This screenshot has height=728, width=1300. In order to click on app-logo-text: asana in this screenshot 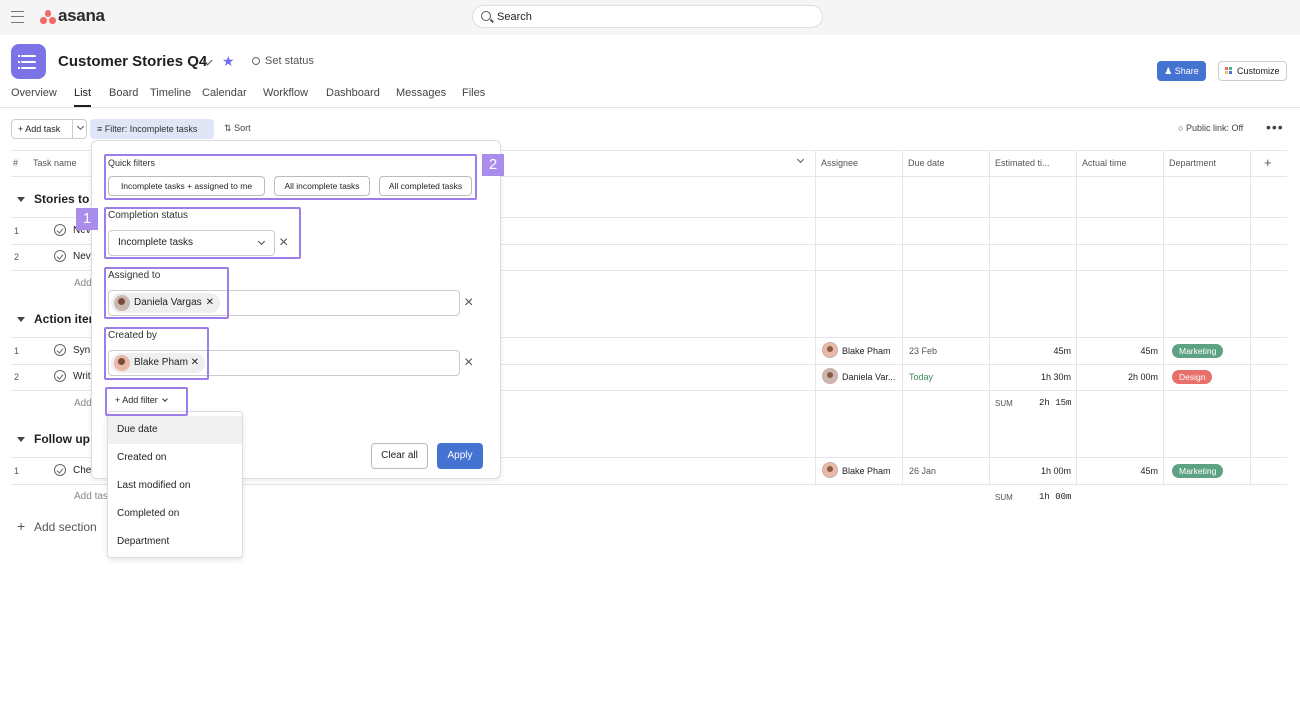, I will do `click(81, 16)`.